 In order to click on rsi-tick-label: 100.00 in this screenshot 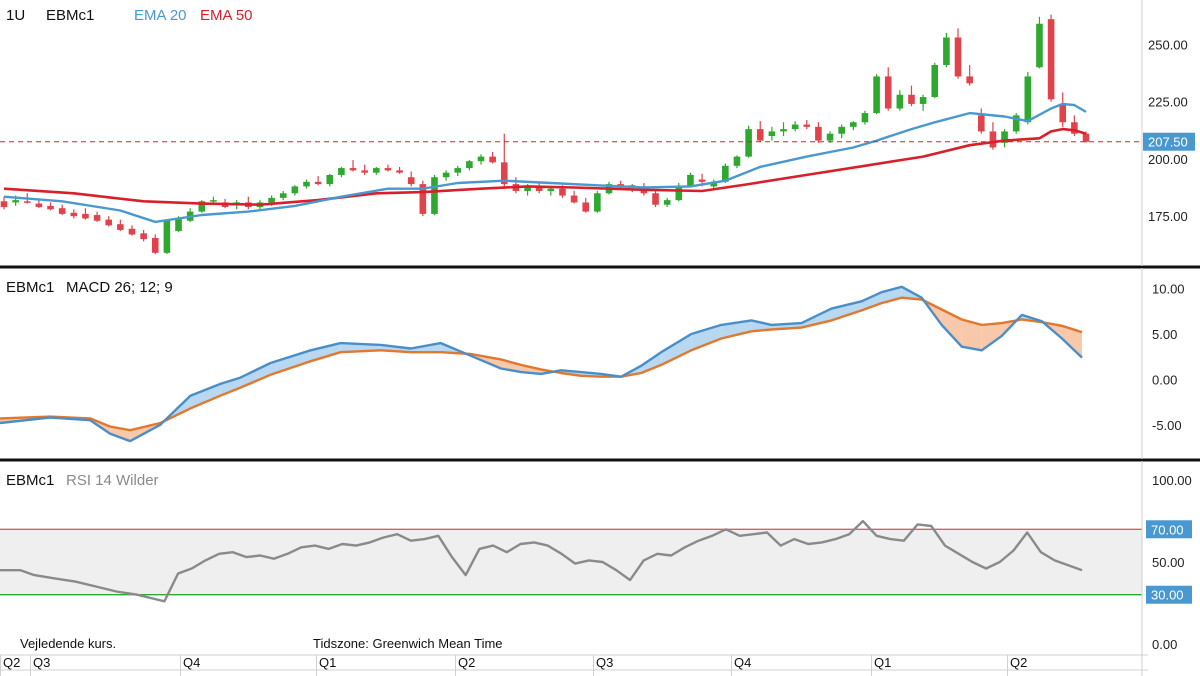, I will do `click(1172, 480)`.